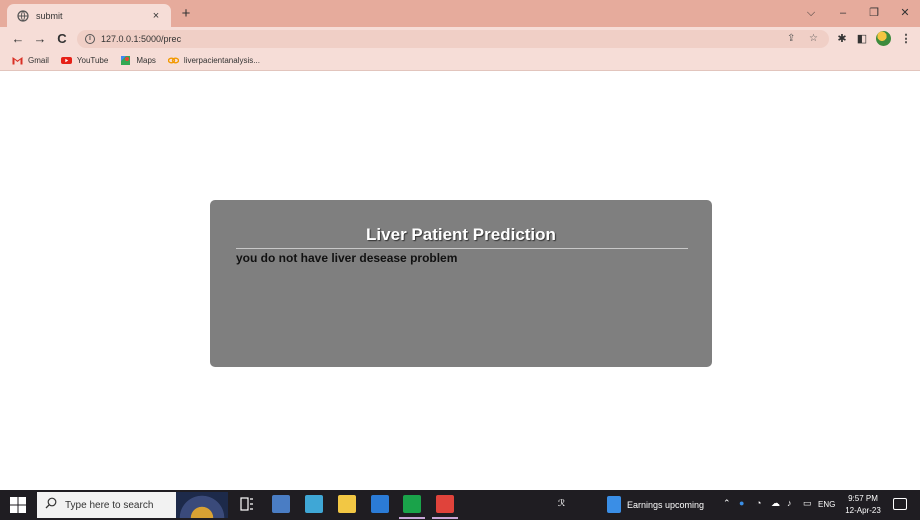 The height and width of the screenshot is (520, 920). Describe the element at coordinates (758, 503) in the screenshot. I see `wifi-icon: ◔` at that location.